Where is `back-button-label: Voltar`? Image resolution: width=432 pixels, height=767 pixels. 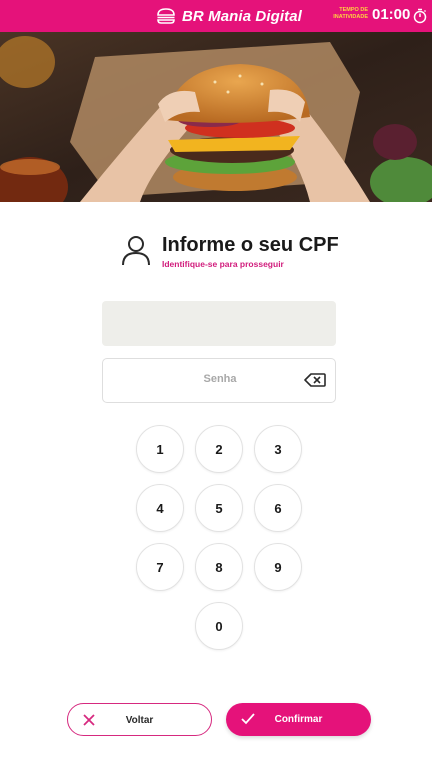
back-button-label: Voltar is located at coordinates (139, 720).